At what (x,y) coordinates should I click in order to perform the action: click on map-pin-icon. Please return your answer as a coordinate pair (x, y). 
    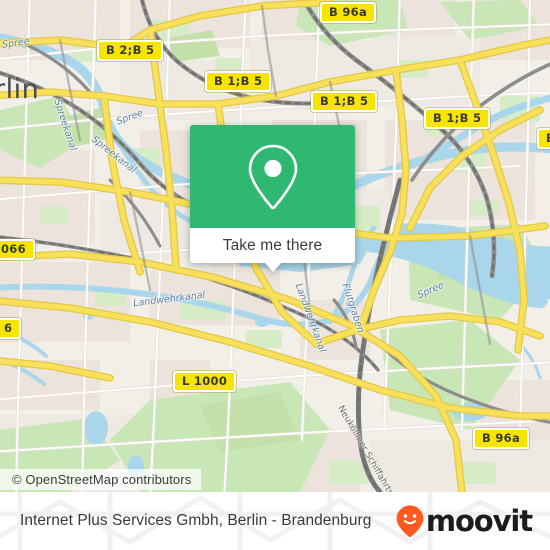
    Looking at the image, I should click on (272, 176).